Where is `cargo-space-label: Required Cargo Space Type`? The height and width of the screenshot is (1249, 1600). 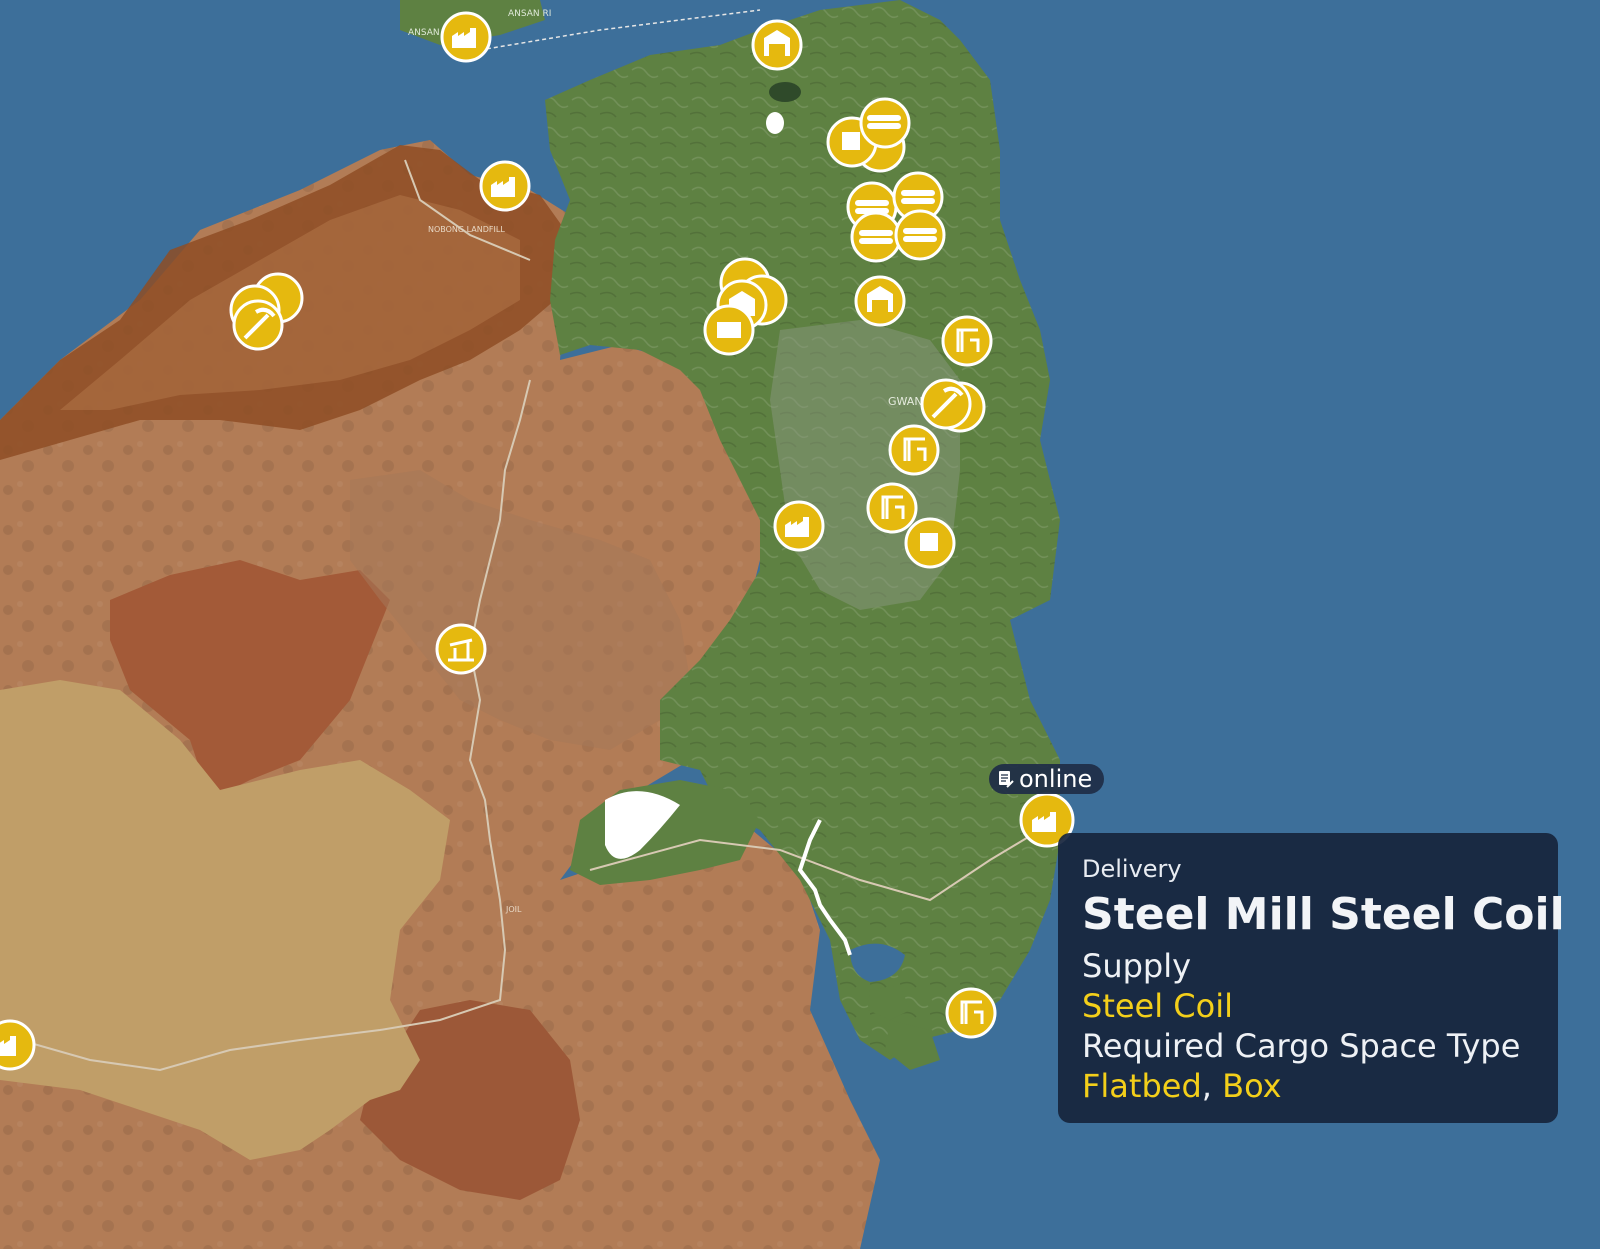 cargo-space-label: Required Cargo Space Type is located at coordinates (1301, 1046).